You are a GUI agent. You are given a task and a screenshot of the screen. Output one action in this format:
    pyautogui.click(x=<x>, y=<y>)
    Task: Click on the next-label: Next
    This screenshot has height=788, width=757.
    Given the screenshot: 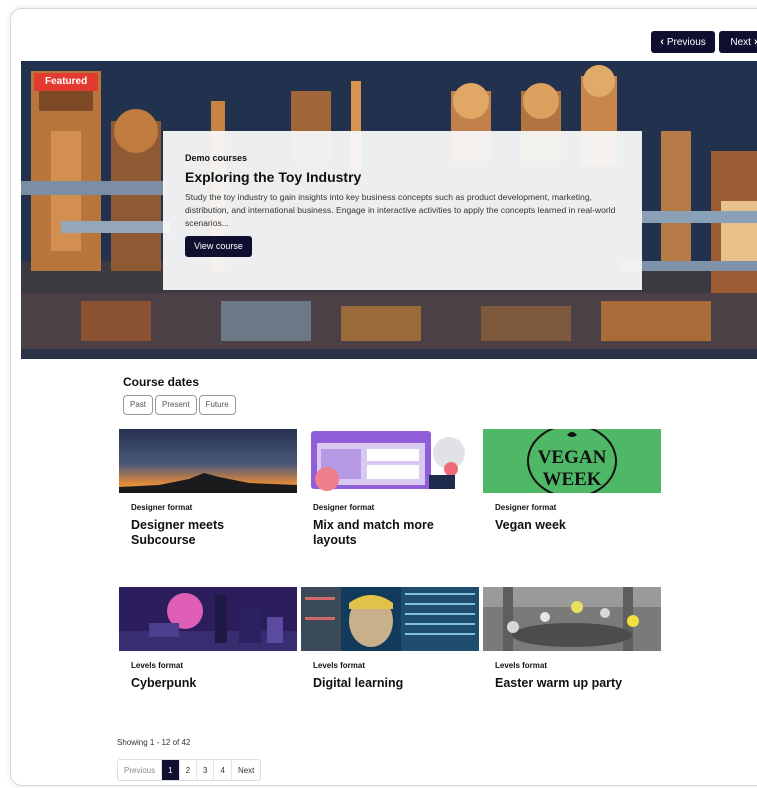 What is the action you would take?
    pyautogui.click(x=740, y=42)
    